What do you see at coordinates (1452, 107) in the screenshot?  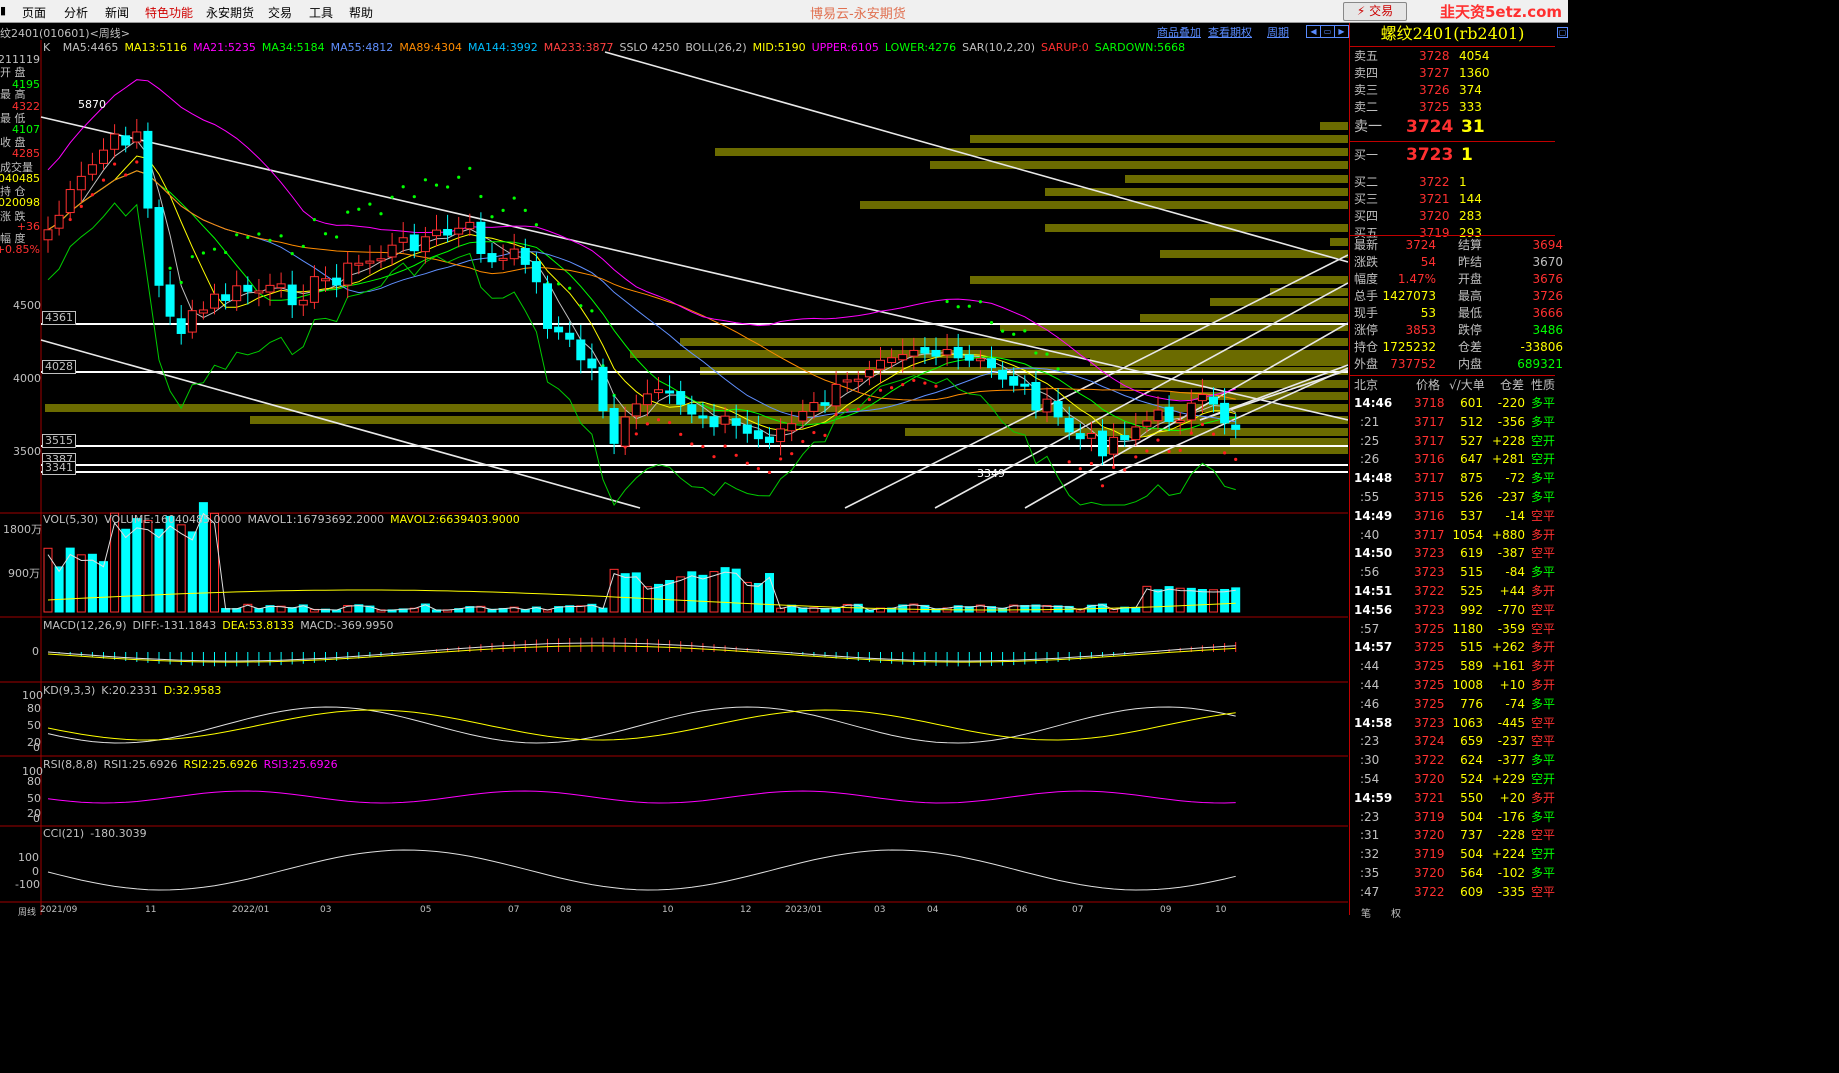 I see `ask-level: 卖二 3725 333` at bounding box center [1452, 107].